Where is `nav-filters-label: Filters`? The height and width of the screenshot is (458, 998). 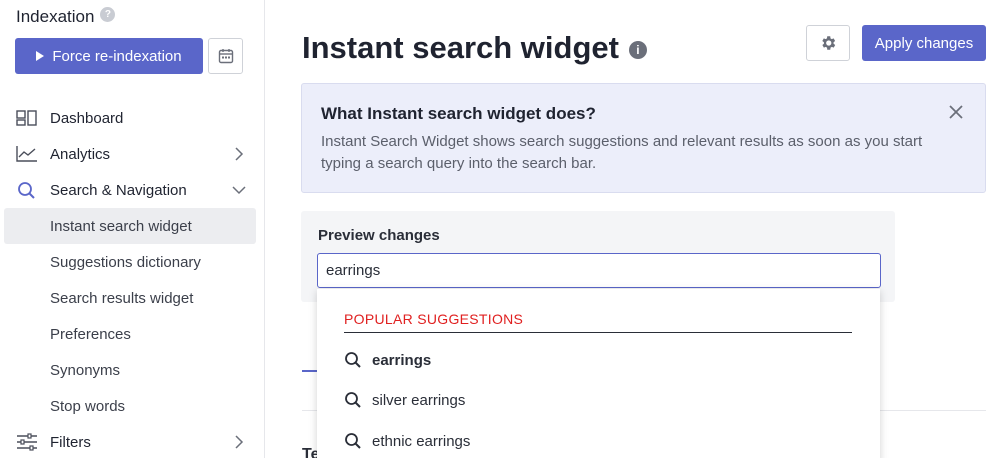
nav-filters-label: Filters is located at coordinates (70, 442).